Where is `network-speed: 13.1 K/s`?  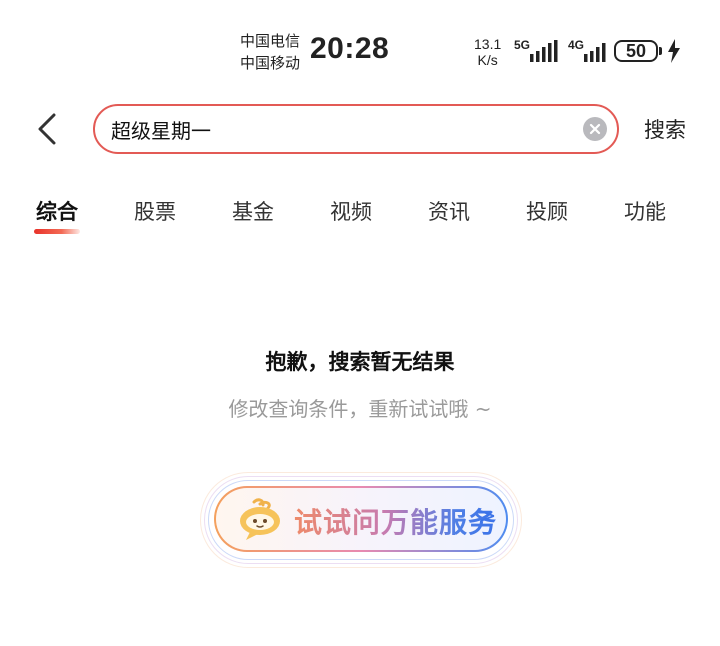 network-speed: 13.1 K/s is located at coordinates (487, 52).